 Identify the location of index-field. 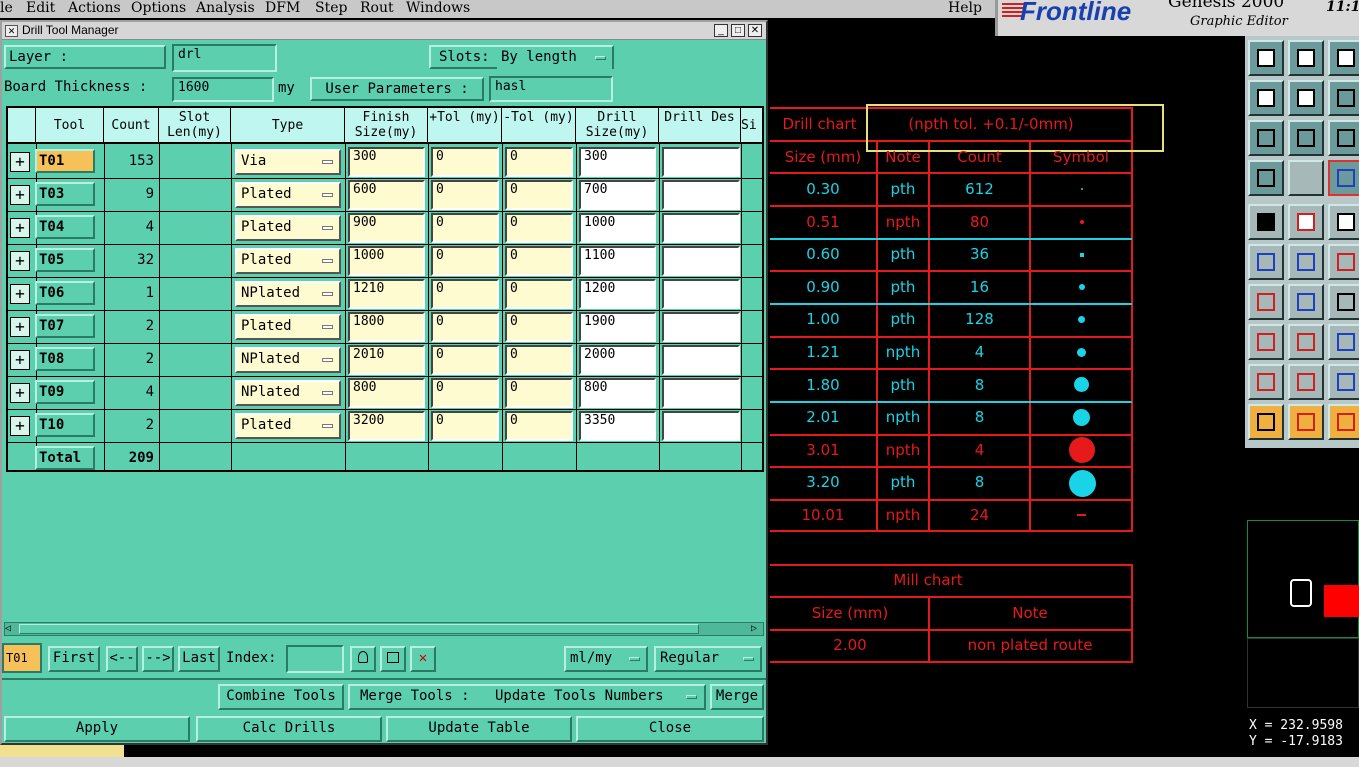
(315, 659).